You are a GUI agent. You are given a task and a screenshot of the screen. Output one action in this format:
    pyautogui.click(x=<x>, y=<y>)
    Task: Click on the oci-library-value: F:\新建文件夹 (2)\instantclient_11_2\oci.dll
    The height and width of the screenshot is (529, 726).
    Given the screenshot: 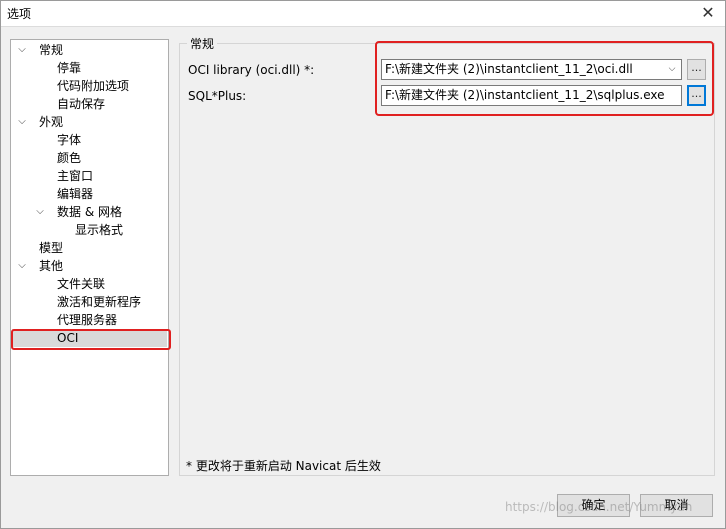 What is the action you would take?
    pyautogui.click(x=509, y=69)
    